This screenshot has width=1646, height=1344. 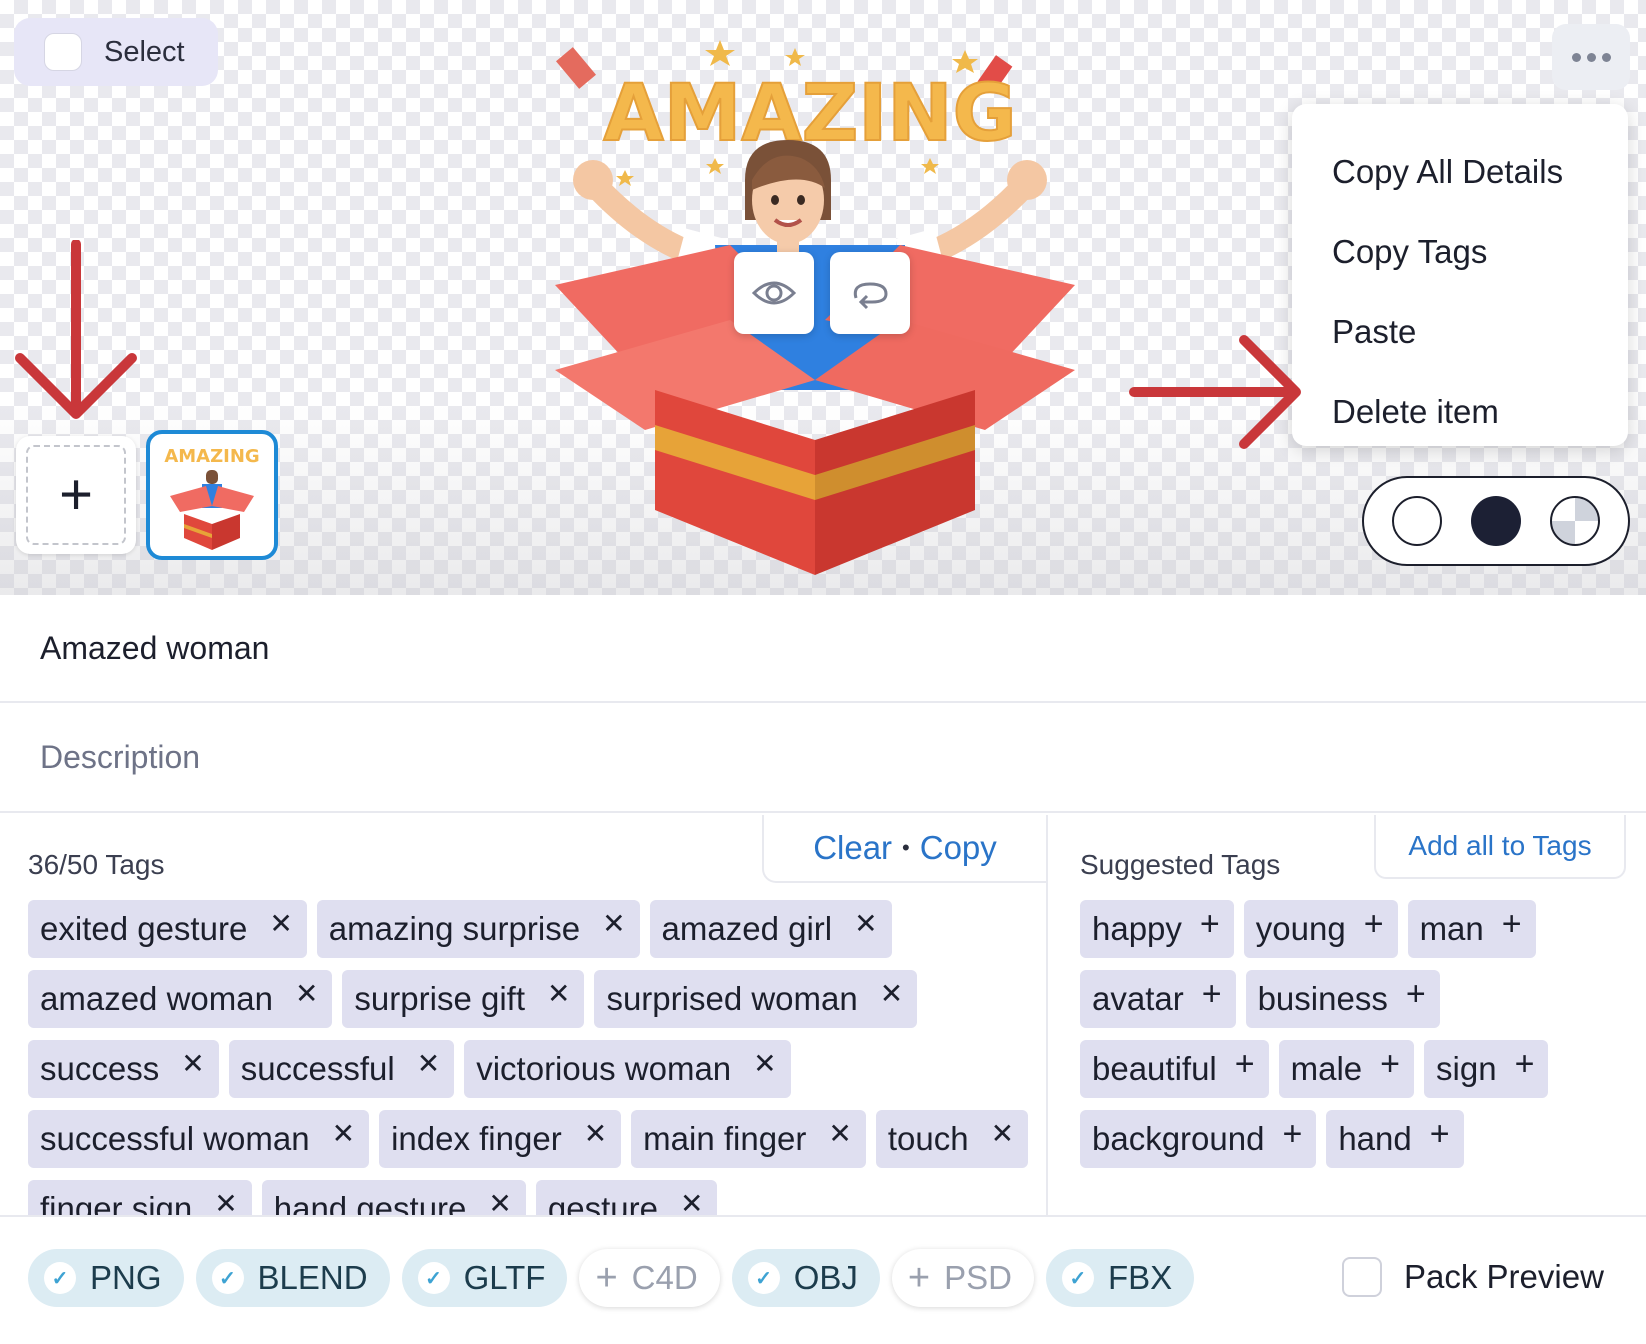 What do you see at coordinates (627, 1069) in the screenshot?
I see `tag-chip: victorious woman ✕` at bounding box center [627, 1069].